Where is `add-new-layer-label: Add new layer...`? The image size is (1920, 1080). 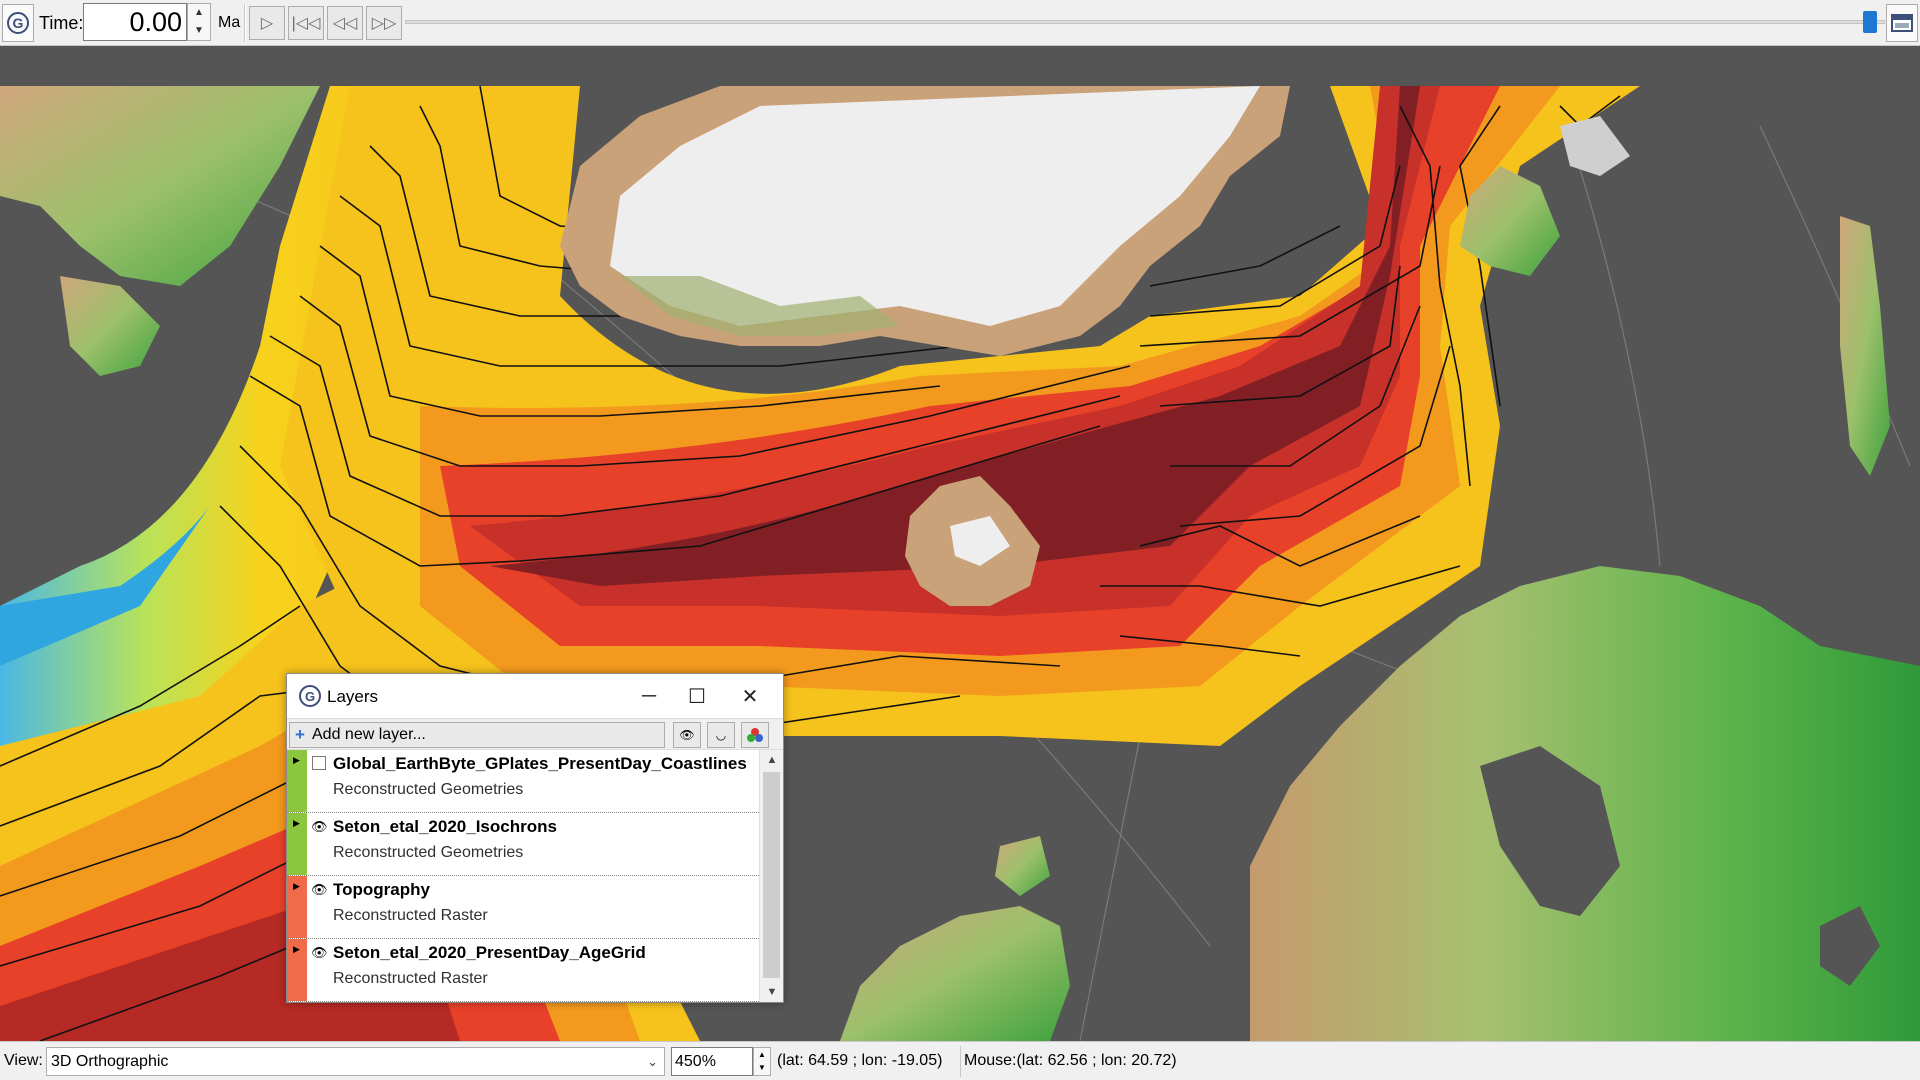
add-new-layer-label: Add new layer... is located at coordinates (369, 734).